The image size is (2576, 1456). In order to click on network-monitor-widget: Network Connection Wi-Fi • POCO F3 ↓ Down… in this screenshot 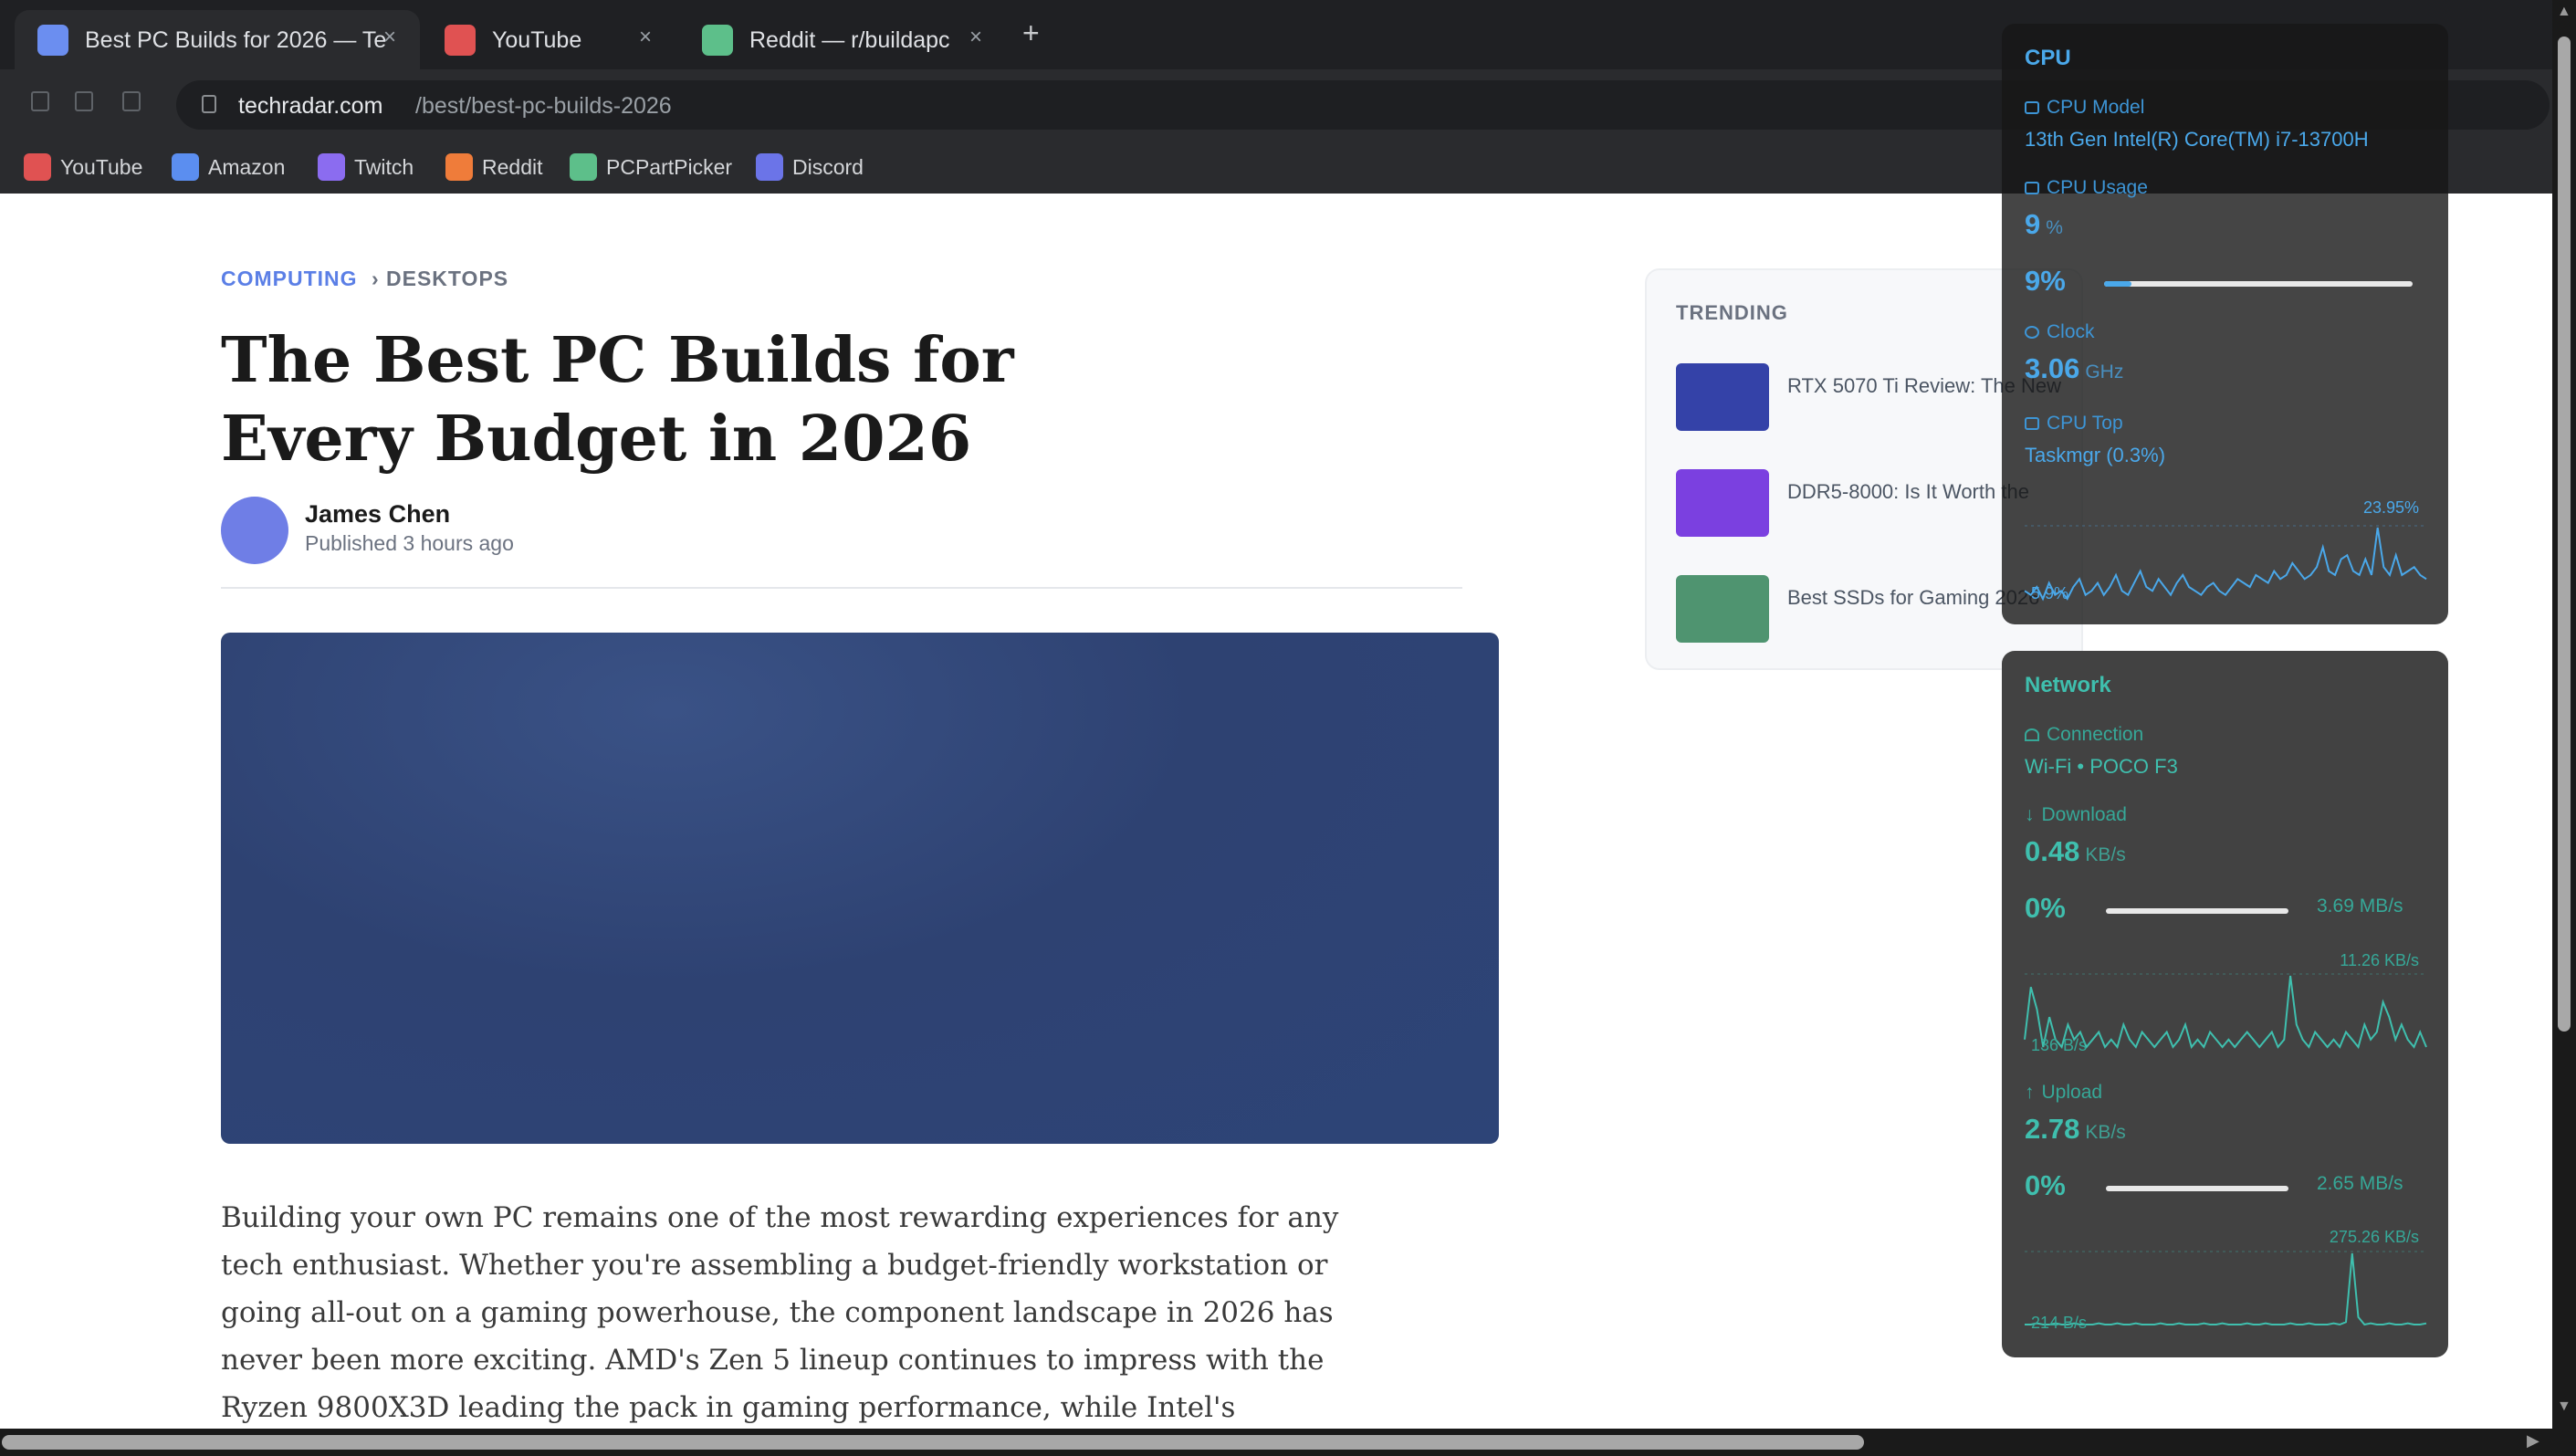, I will do `click(2225, 1004)`.